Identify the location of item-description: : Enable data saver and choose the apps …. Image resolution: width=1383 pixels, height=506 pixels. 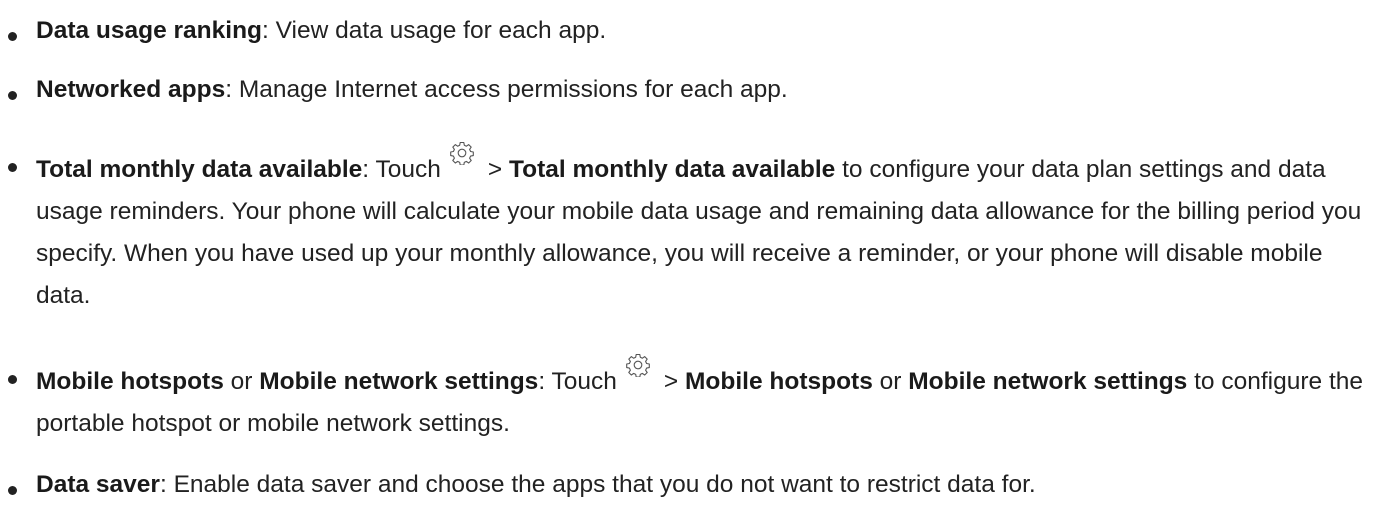
(597, 484).